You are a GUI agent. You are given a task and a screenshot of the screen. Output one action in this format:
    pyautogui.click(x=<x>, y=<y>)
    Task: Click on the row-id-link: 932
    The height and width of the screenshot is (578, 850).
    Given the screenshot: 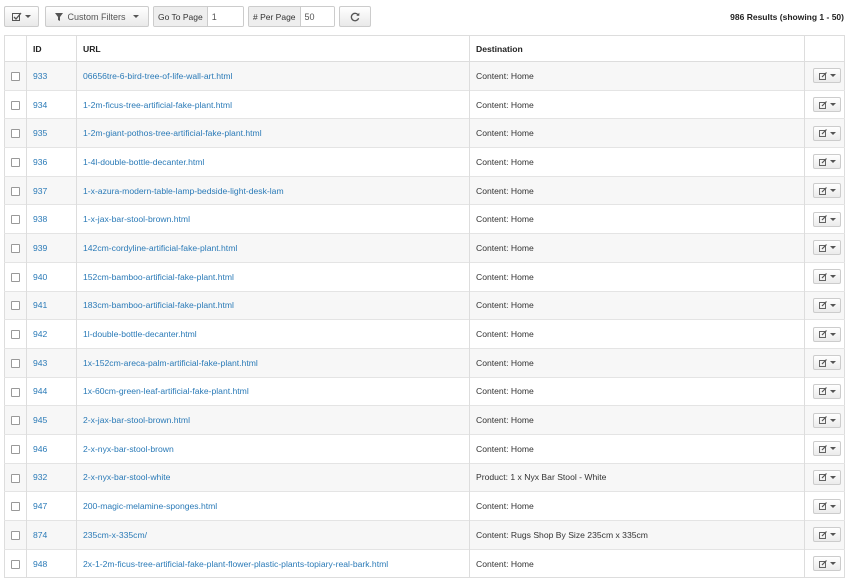 What is the action you would take?
    pyautogui.click(x=40, y=477)
    